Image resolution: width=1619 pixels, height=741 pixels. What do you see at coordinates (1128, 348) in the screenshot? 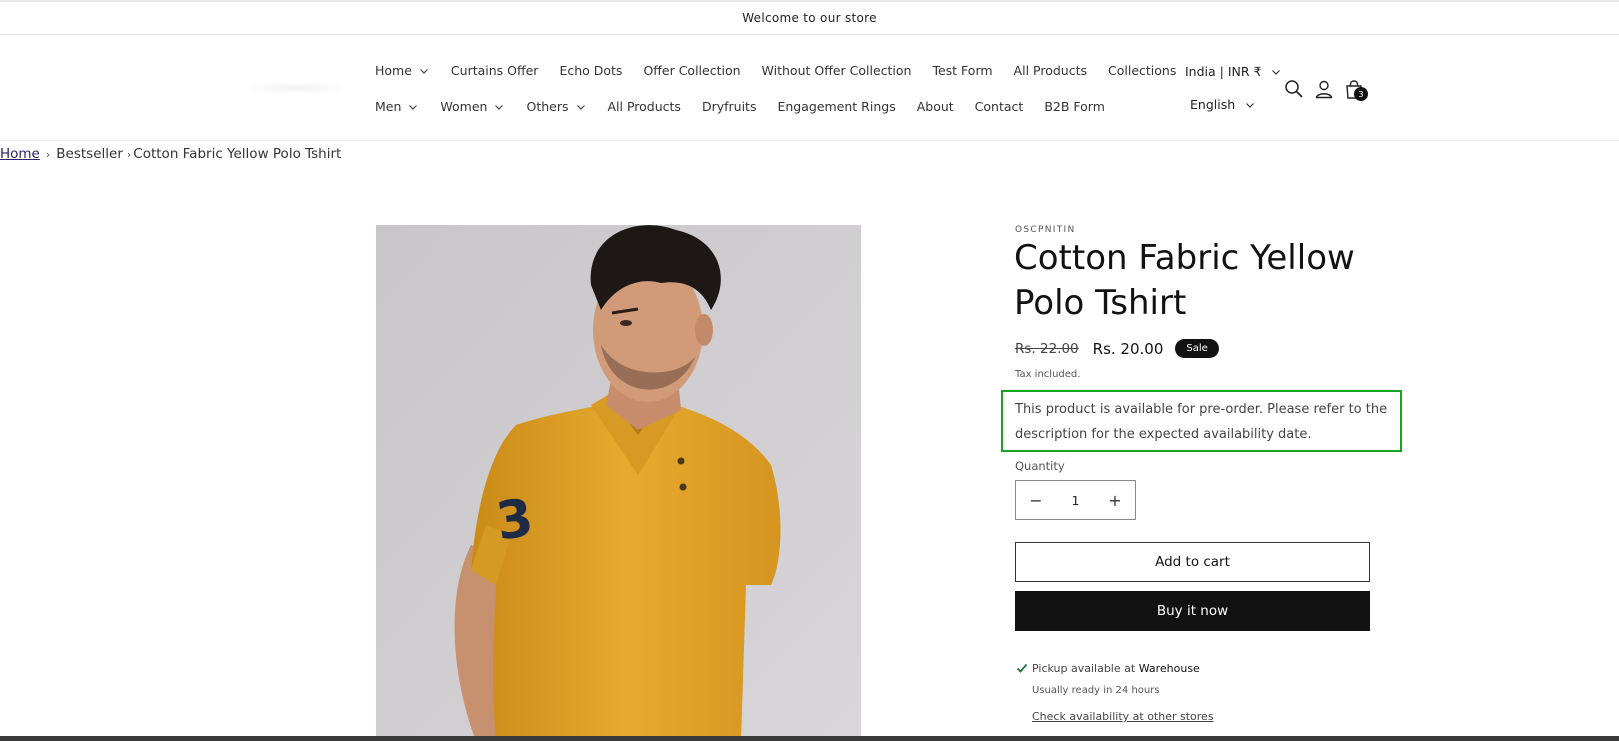
I see `price-sale: Rs. 20.00` at bounding box center [1128, 348].